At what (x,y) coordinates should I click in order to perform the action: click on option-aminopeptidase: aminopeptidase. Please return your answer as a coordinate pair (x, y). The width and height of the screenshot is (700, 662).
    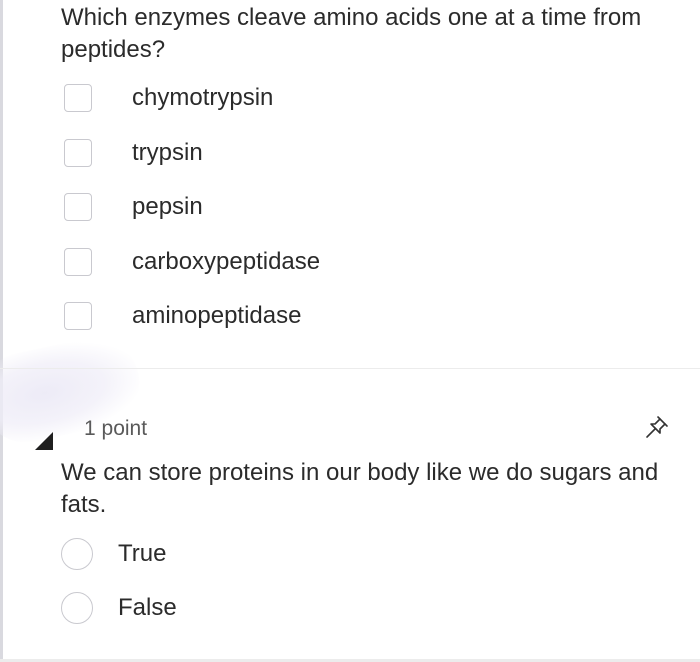
    Looking at the image, I should click on (182, 316).